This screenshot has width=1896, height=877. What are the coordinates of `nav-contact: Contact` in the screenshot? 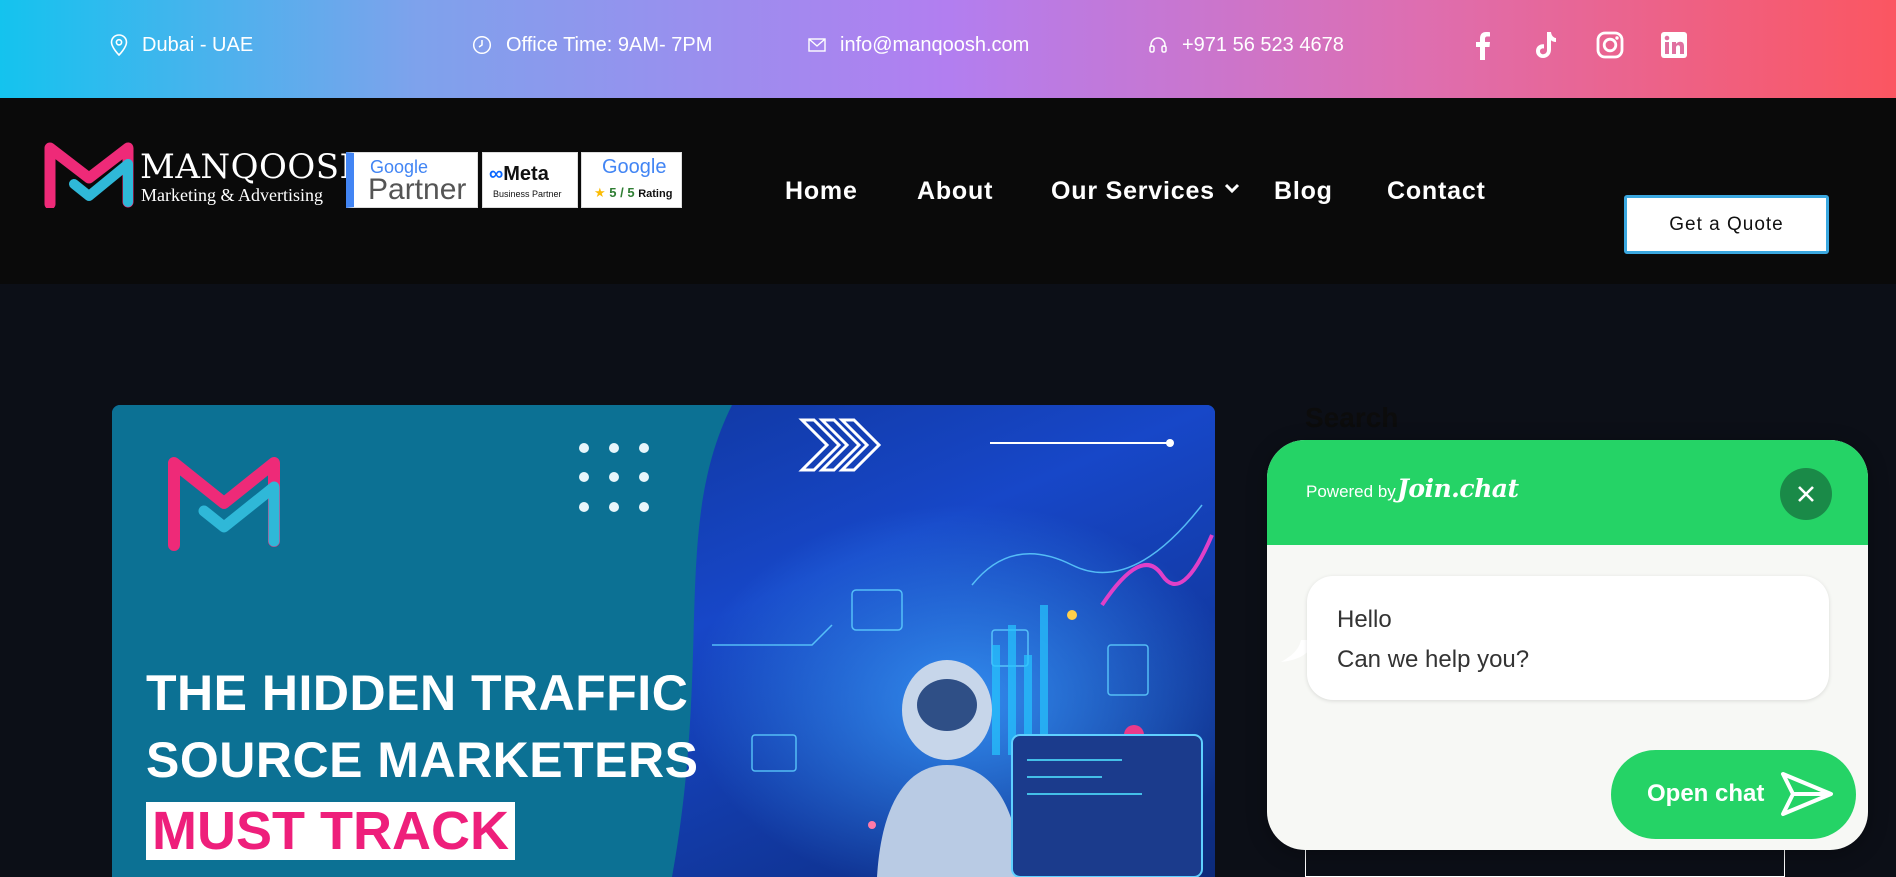 It's located at (1436, 191).